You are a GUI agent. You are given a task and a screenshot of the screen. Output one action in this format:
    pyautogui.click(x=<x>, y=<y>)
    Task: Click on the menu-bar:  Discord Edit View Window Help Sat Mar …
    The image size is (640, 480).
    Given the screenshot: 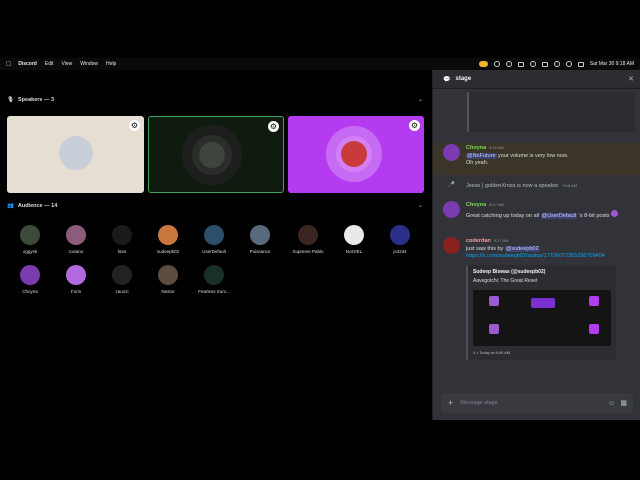 What is the action you would take?
    pyautogui.click(x=320, y=64)
    